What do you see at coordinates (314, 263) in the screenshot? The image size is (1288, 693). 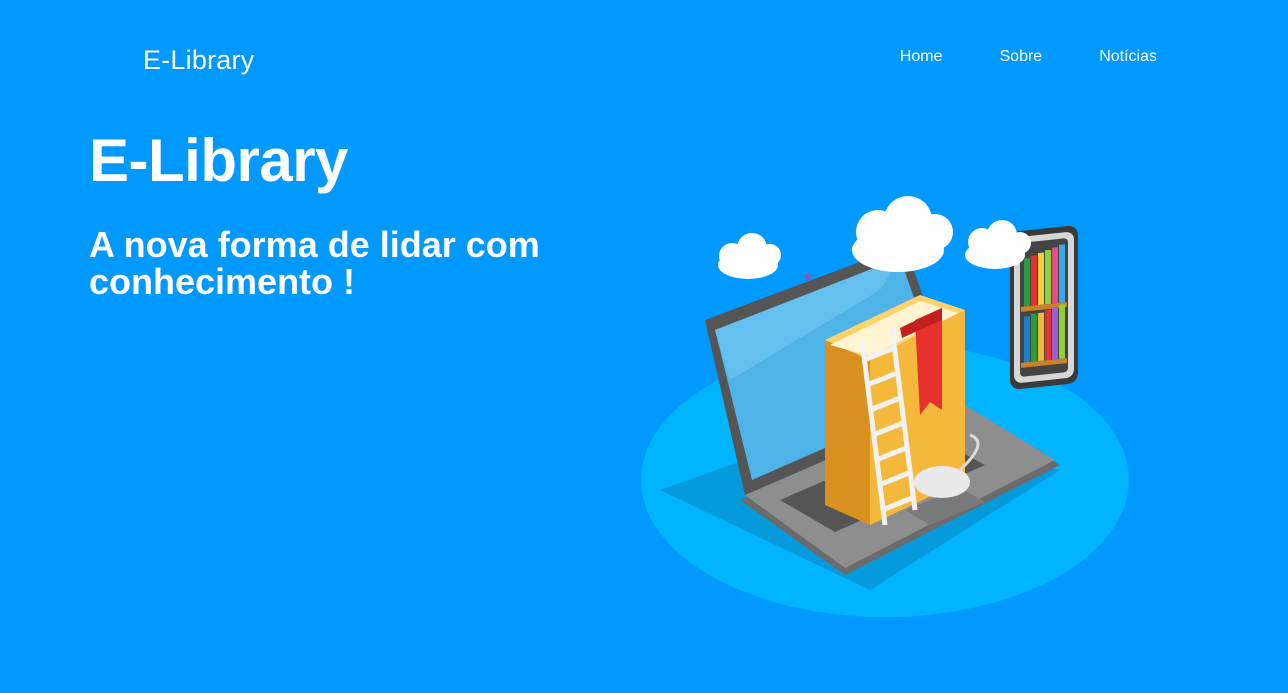 I see `hero-subtitle: A nova forma de lidar com conhecimento !` at bounding box center [314, 263].